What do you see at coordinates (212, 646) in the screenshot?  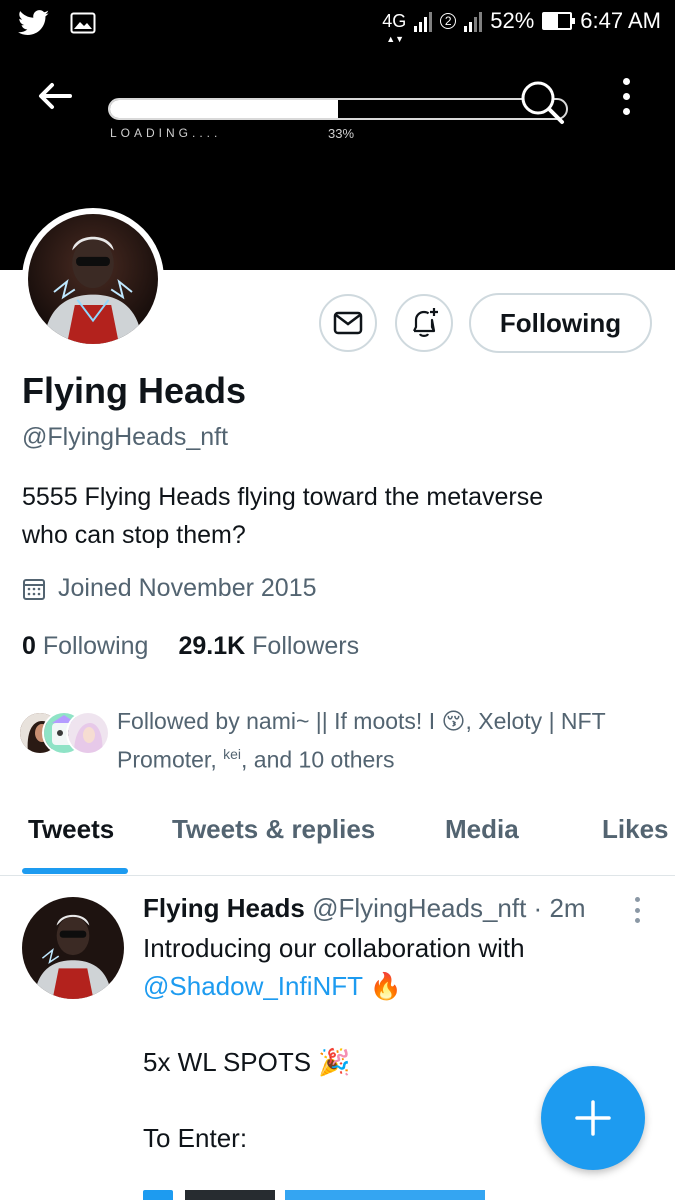 I see `followers-count: 29.1K` at bounding box center [212, 646].